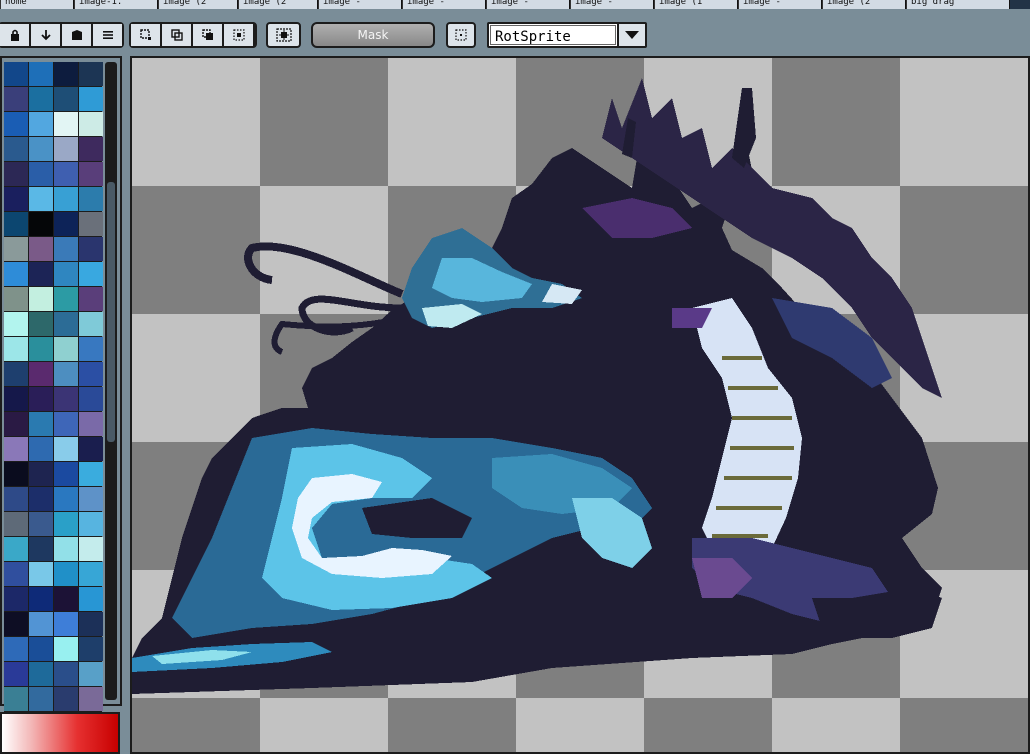 The height and width of the screenshot is (754, 1030). What do you see at coordinates (176, 35) in the screenshot?
I see `select-add-button` at bounding box center [176, 35].